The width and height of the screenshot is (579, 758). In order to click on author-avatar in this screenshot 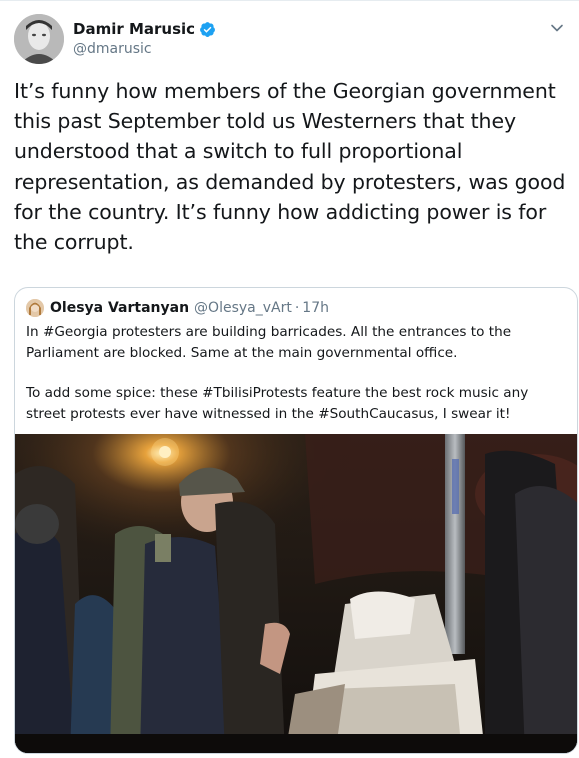, I will do `click(39, 39)`.